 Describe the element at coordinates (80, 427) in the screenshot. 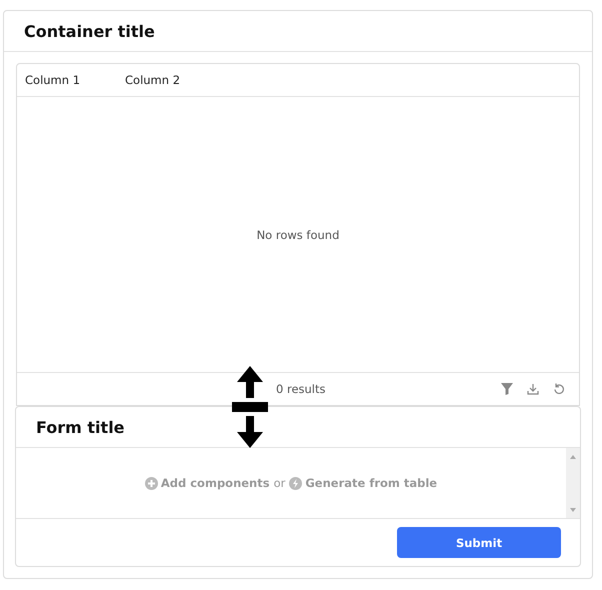

I see `form-title: Form title` at that location.